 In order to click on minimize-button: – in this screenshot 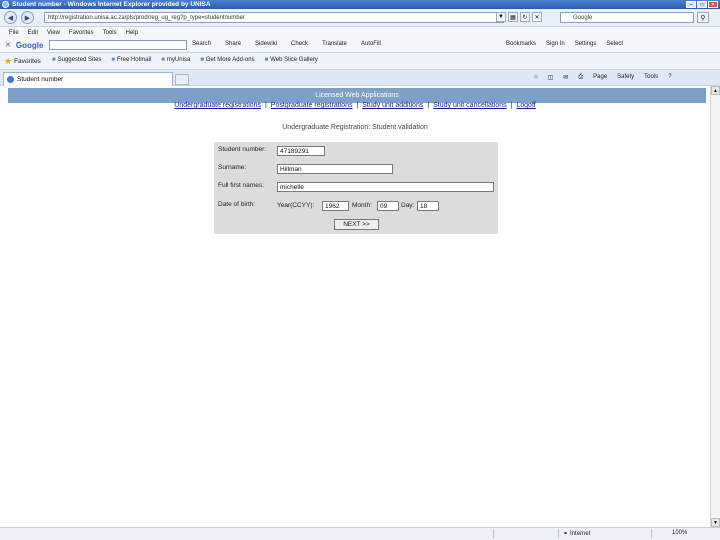, I will do `click(691, 4)`.